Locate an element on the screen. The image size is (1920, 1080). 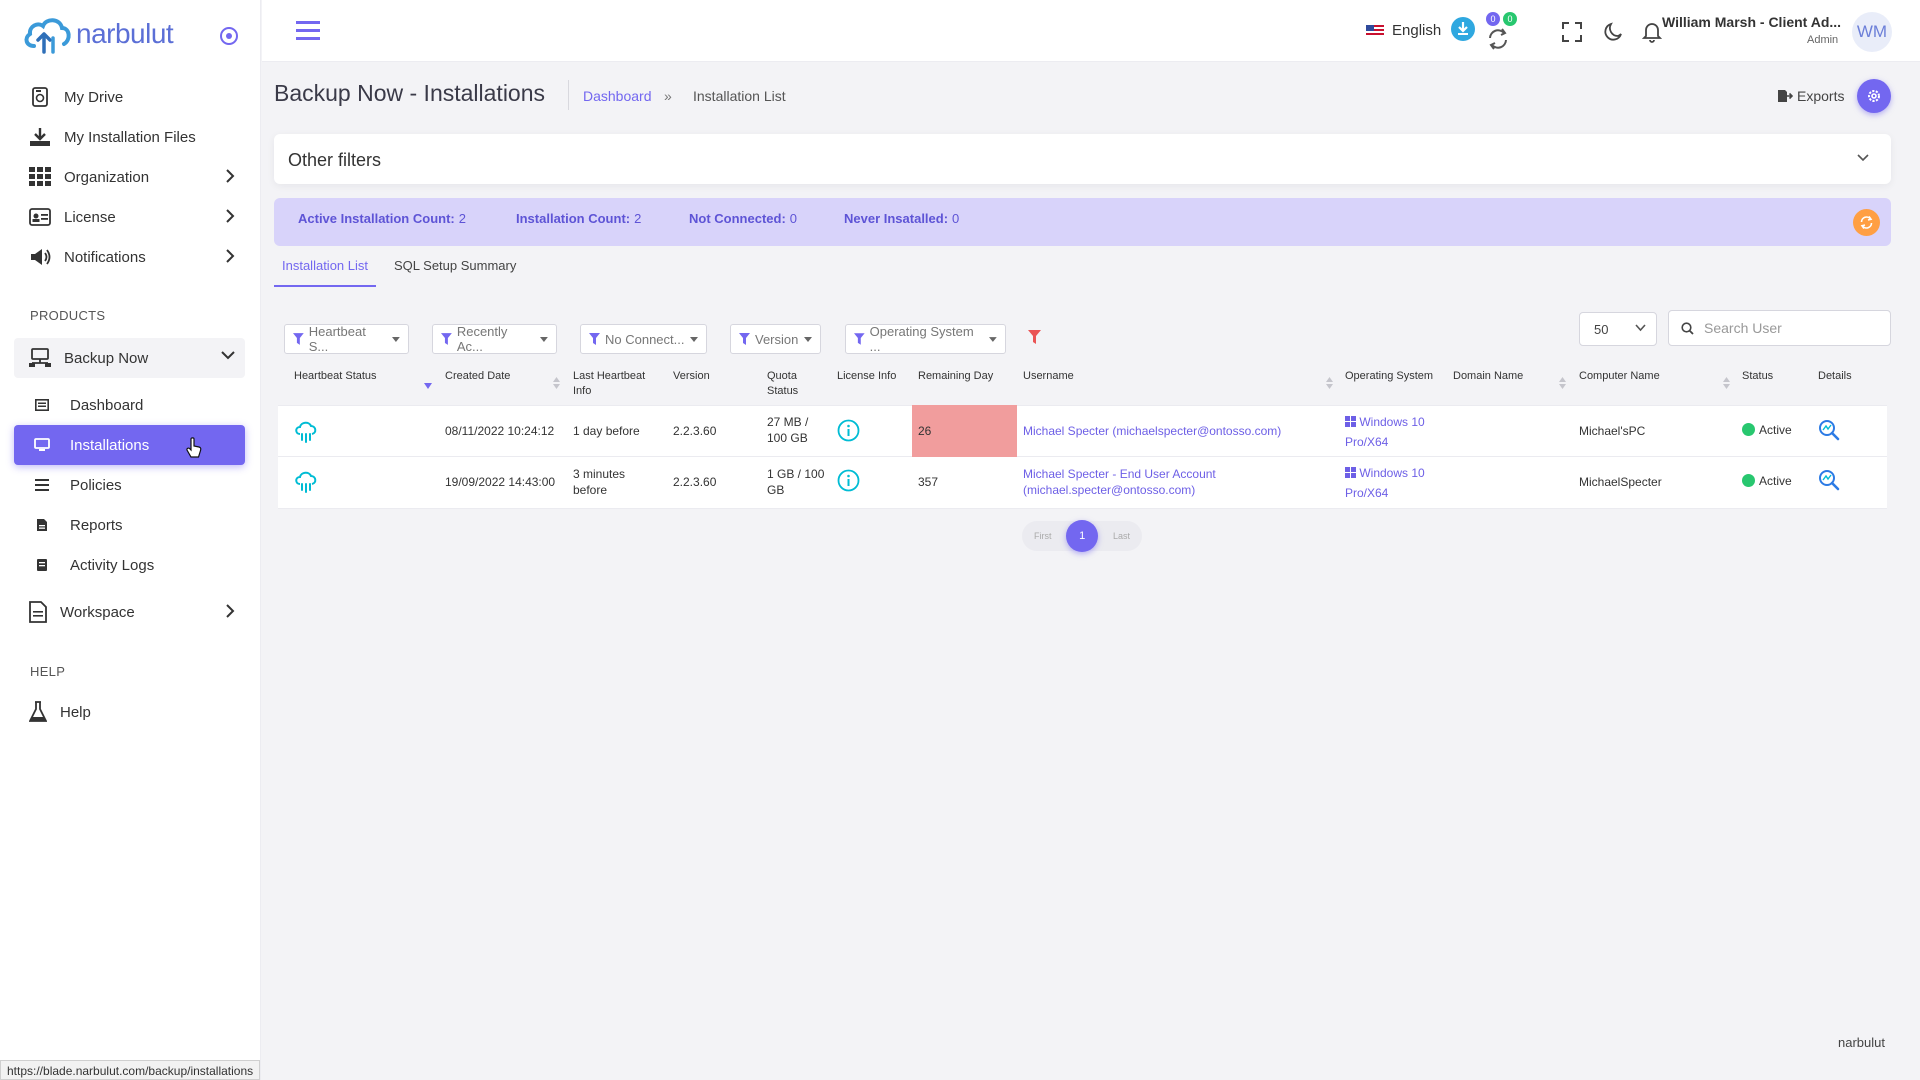
filter-version: Version is located at coordinates (775, 339).